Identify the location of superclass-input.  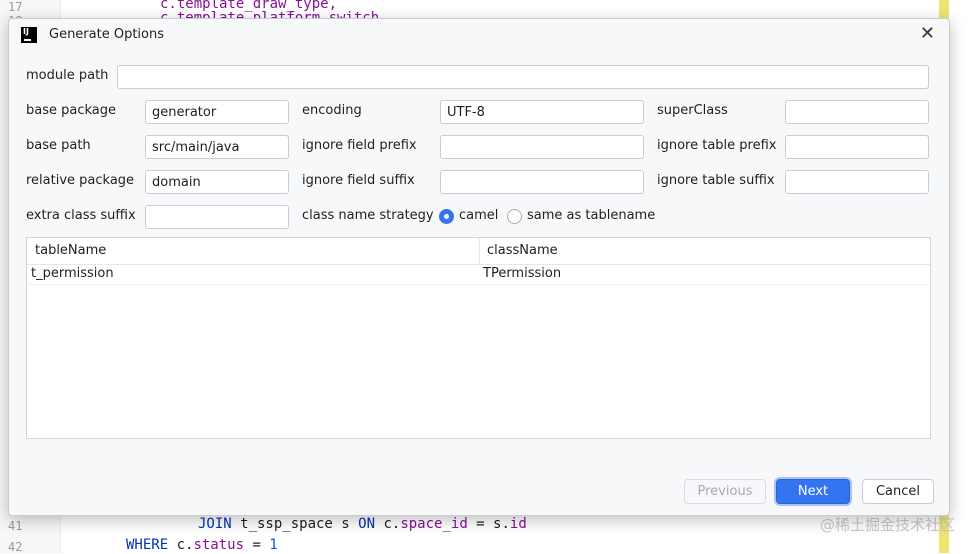
(857, 112).